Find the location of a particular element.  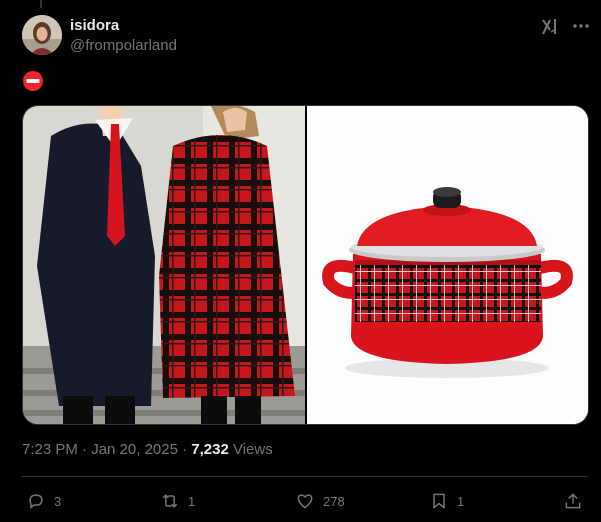

repost-count: 1 is located at coordinates (192, 501).